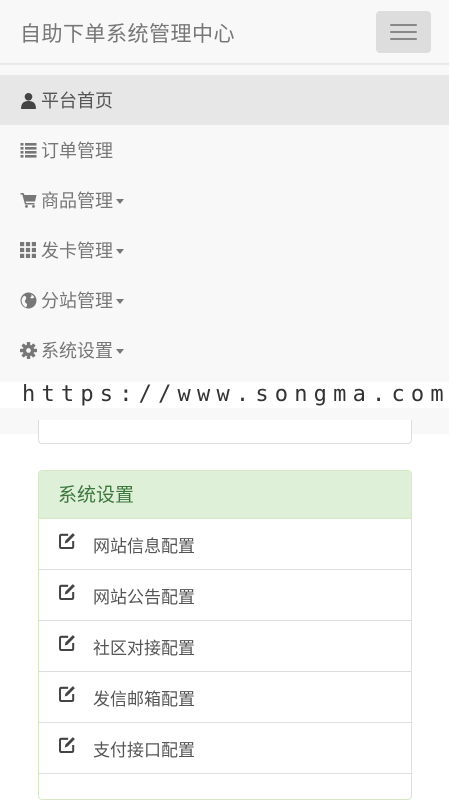 The image size is (449, 800). What do you see at coordinates (28, 250) in the screenshot?
I see `grid-icon` at bounding box center [28, 250].